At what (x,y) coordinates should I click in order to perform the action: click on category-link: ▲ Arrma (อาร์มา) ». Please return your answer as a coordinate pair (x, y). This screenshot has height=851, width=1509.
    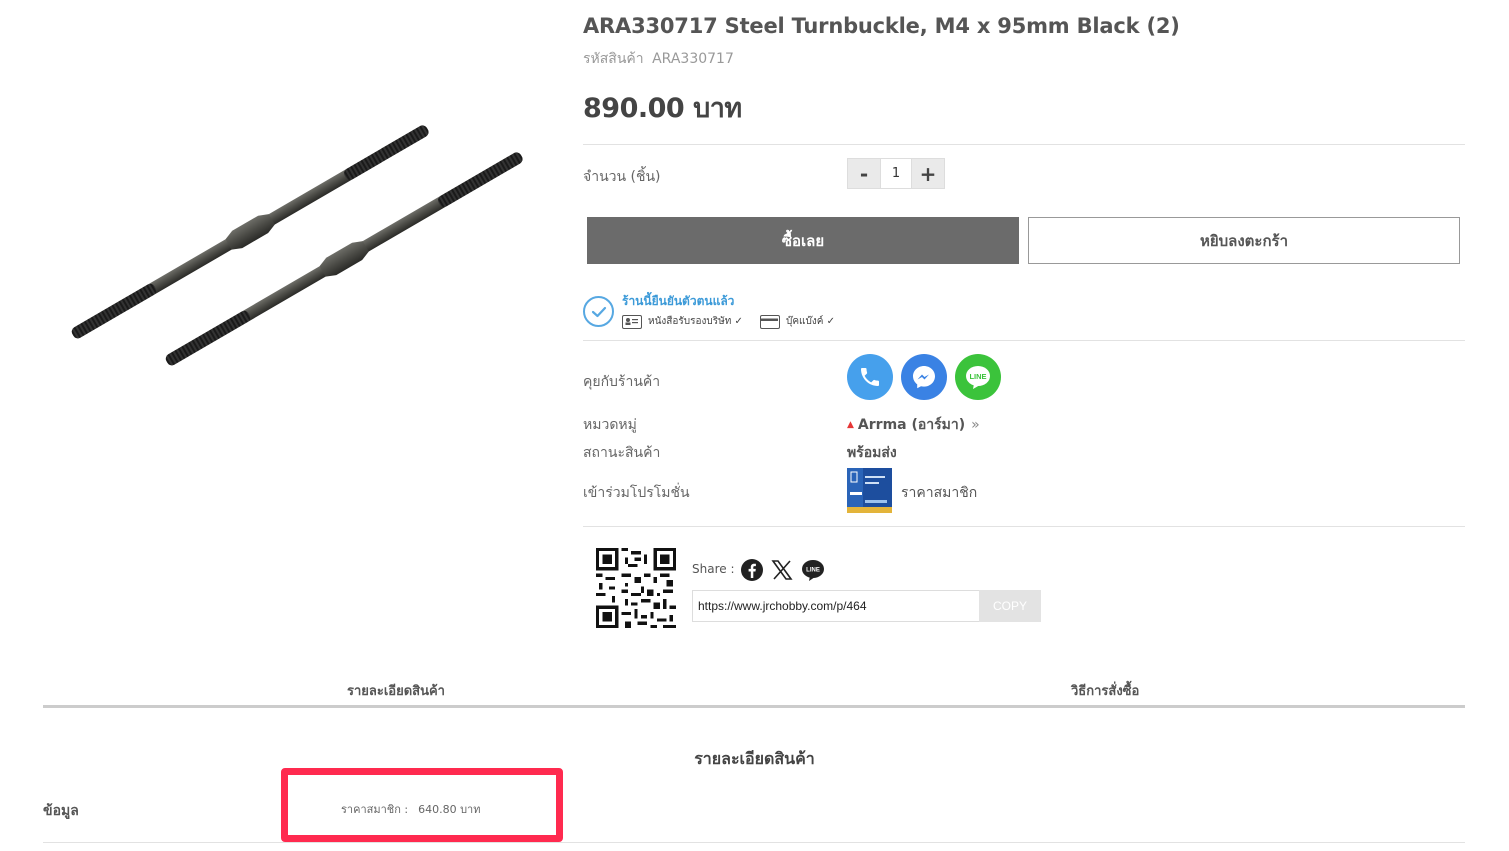
    Looking at the image, I should click on (913, 425).